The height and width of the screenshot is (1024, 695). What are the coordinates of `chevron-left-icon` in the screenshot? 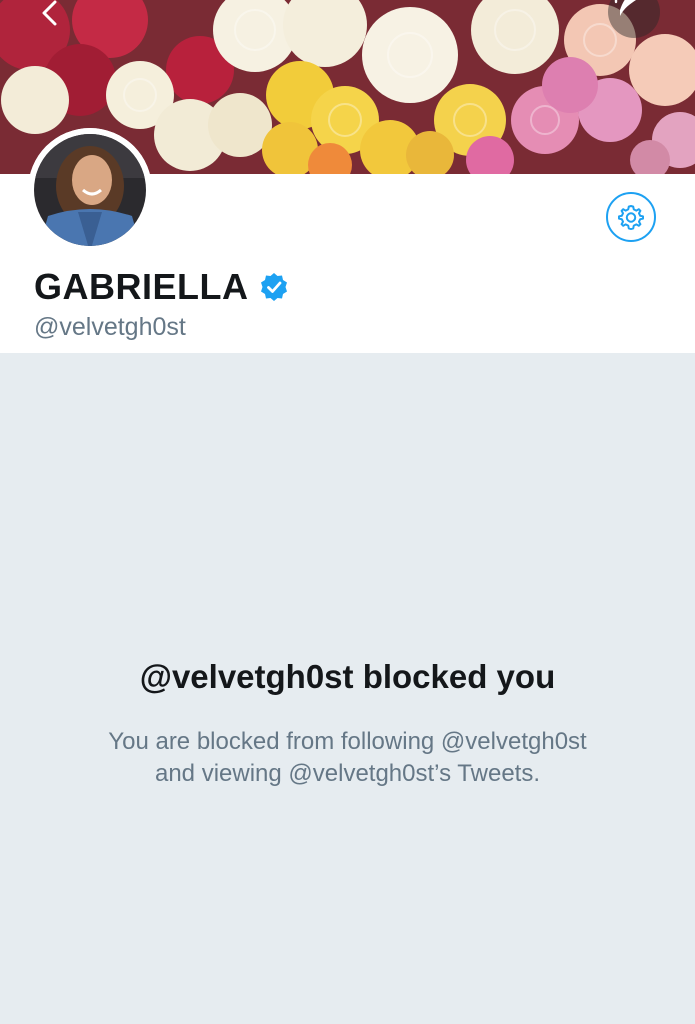 It's located at (49, 13).